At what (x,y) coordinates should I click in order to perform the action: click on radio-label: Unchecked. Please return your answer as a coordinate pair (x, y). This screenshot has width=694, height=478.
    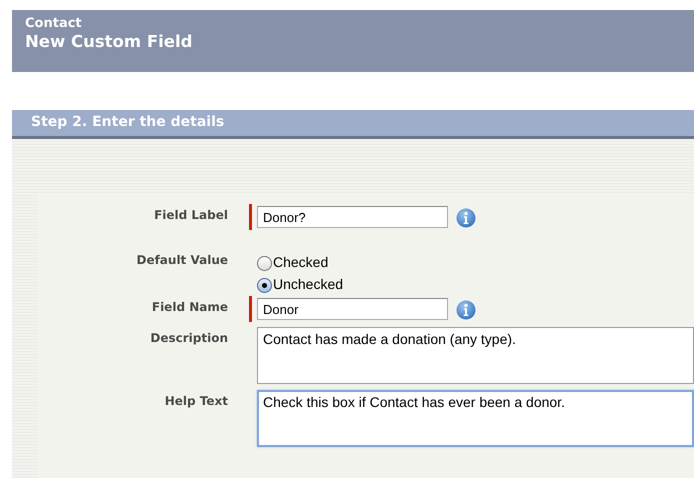
    Looking at the image, I should click on (308, 284).